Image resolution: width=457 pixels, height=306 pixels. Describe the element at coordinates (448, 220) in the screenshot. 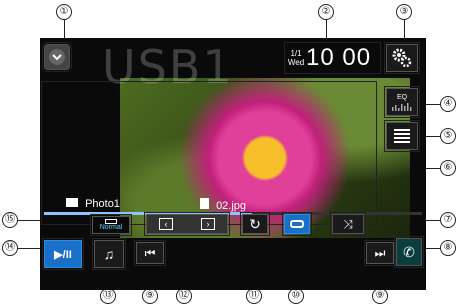

I see `callout-7: ⑦` at that location.